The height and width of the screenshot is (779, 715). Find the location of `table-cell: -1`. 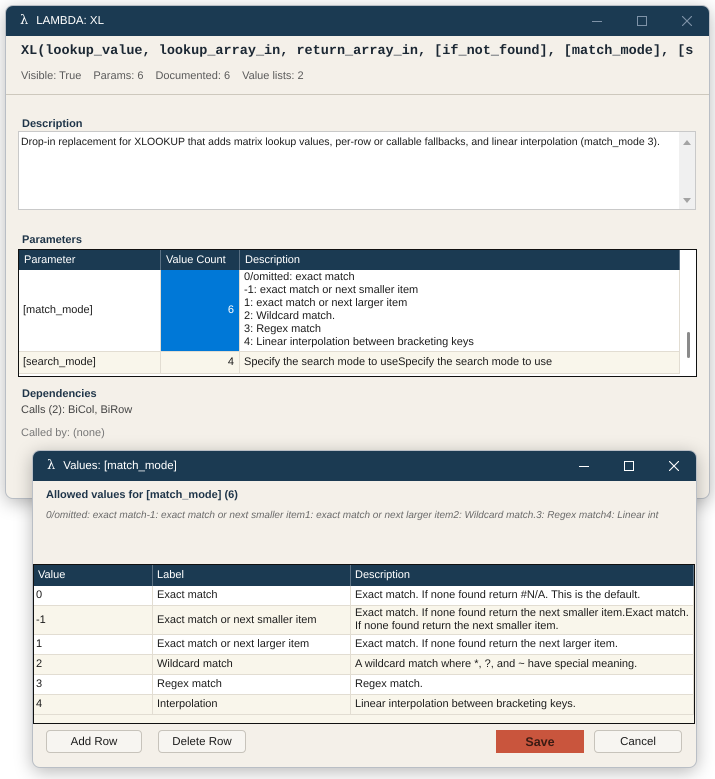

table-cell: -1 is located at coordinates (93, 620).